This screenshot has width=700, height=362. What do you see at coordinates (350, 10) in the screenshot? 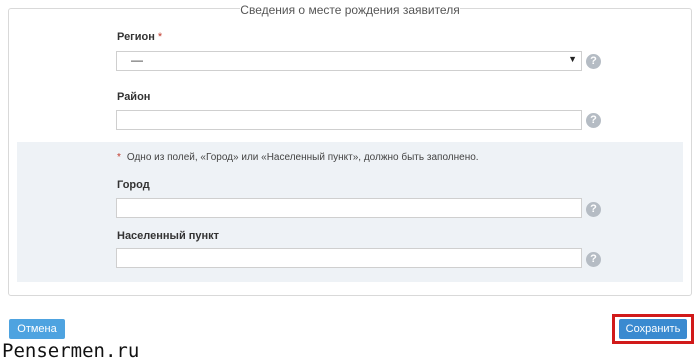
I see `fieldset-legend: Сведения о месте рождения заявителя` at bounding box center [350, 10].